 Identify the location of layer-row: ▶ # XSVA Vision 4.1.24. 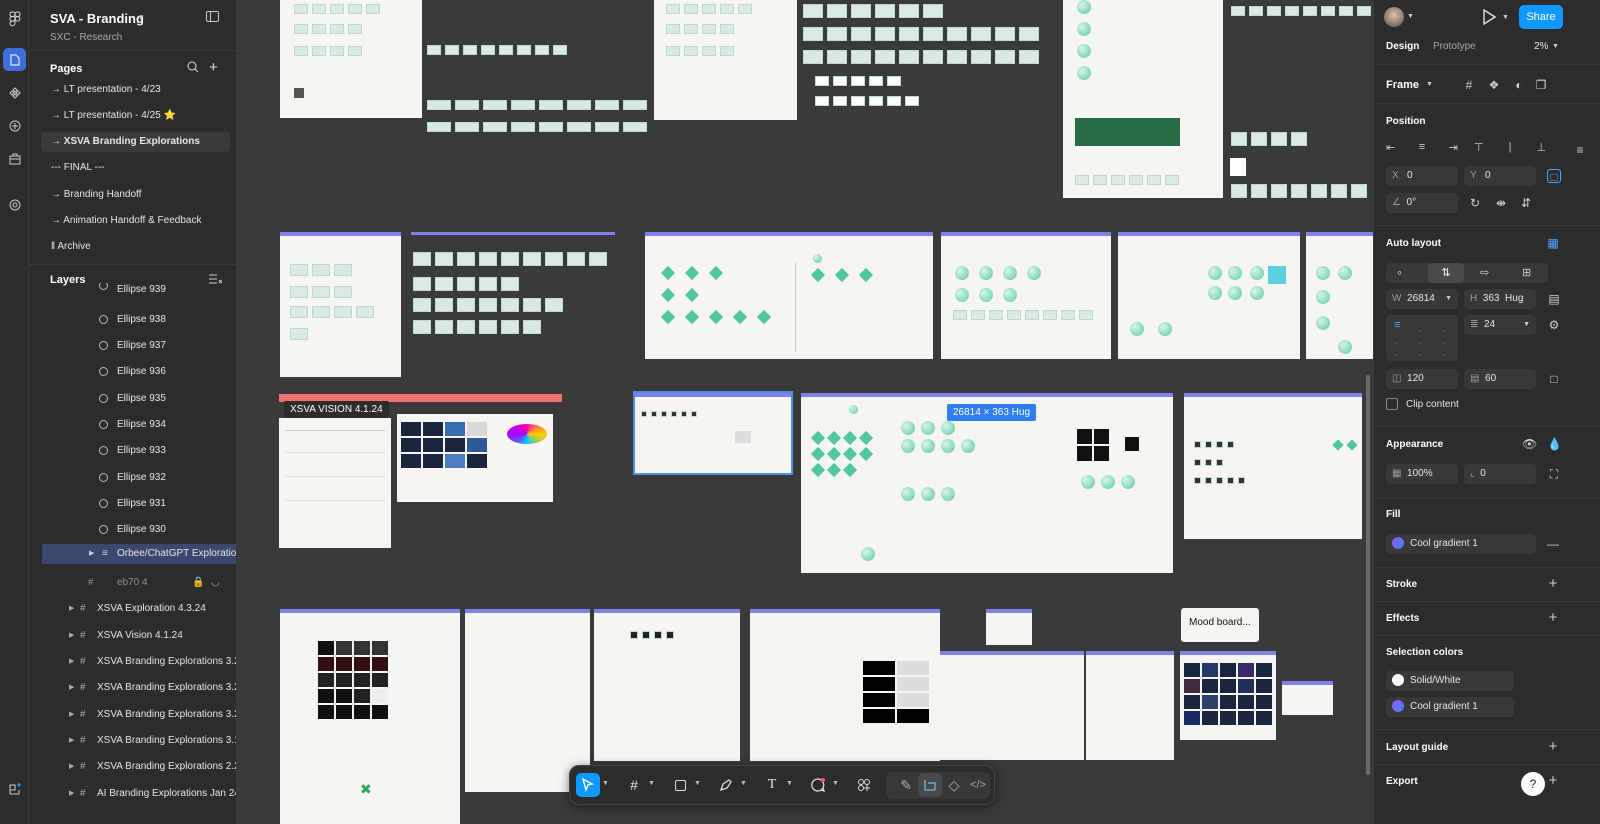
(132, 636).